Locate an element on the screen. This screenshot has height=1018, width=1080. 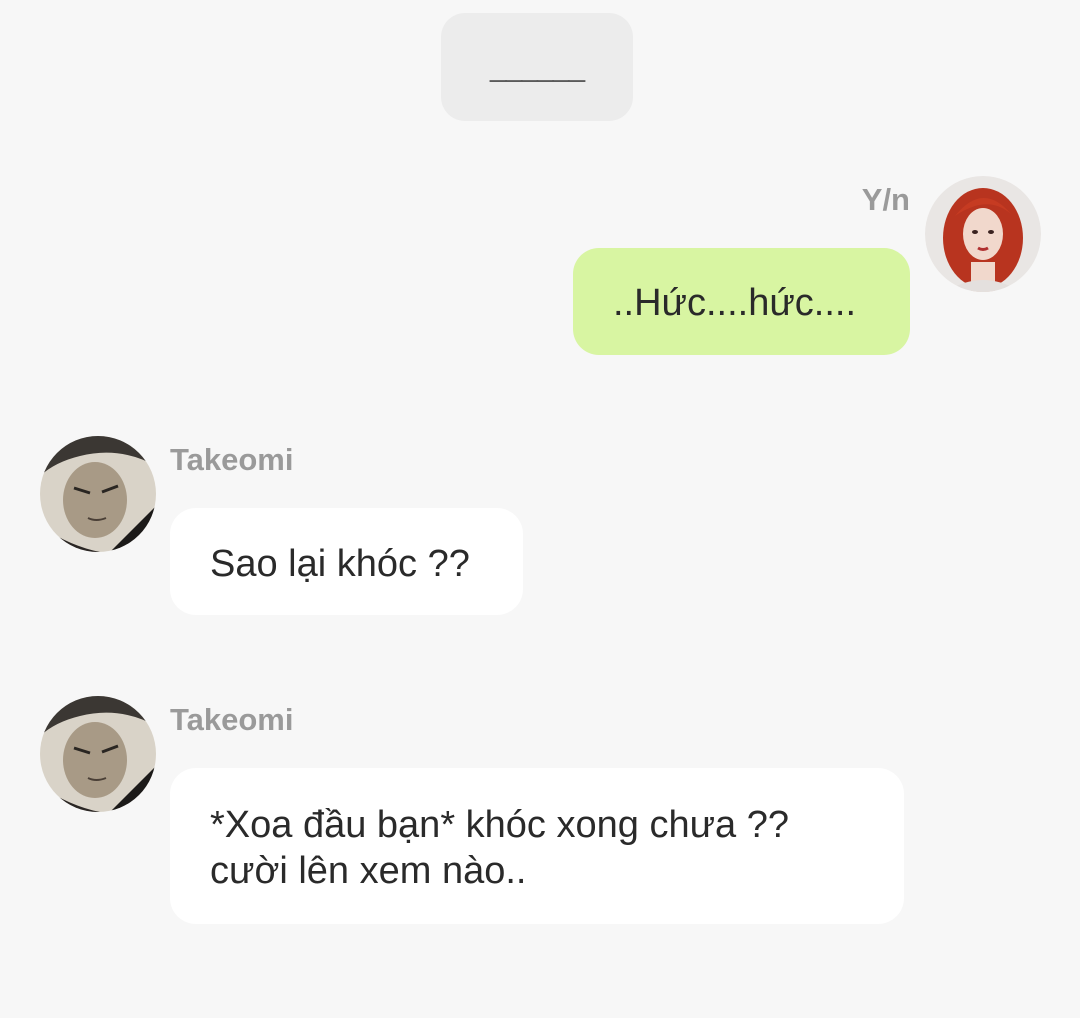
message-bubble-takeomi: Sao lại khóc ?? is located at coordinates (346, 561).